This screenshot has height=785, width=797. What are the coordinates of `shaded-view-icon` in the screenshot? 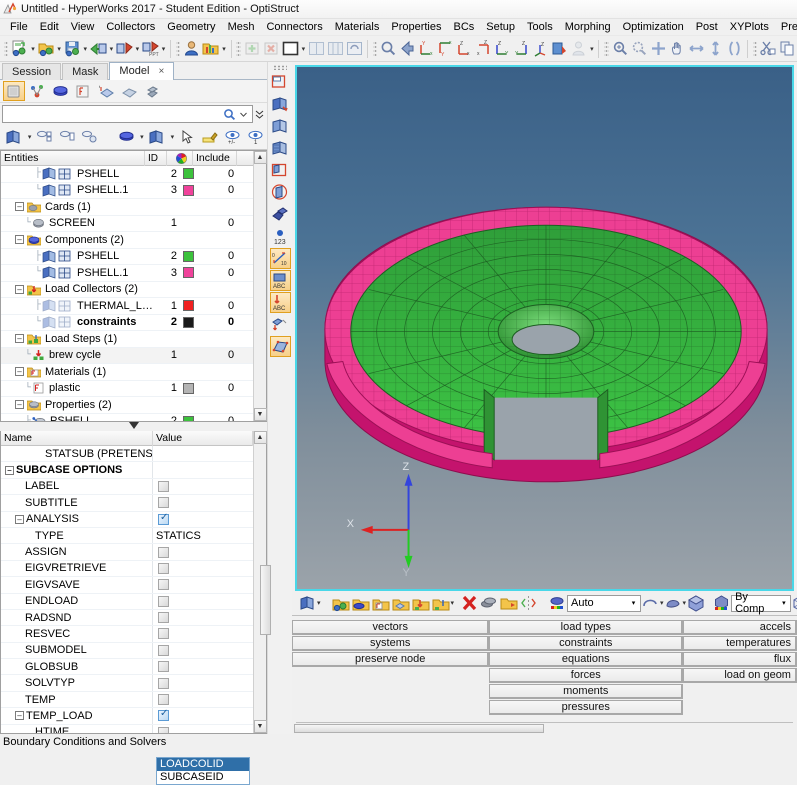 It's located at (559, 48).